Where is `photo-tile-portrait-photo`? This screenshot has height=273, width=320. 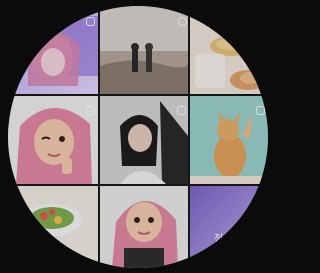
photo-tile-portrait-photo is located at coordinates (144, 140).